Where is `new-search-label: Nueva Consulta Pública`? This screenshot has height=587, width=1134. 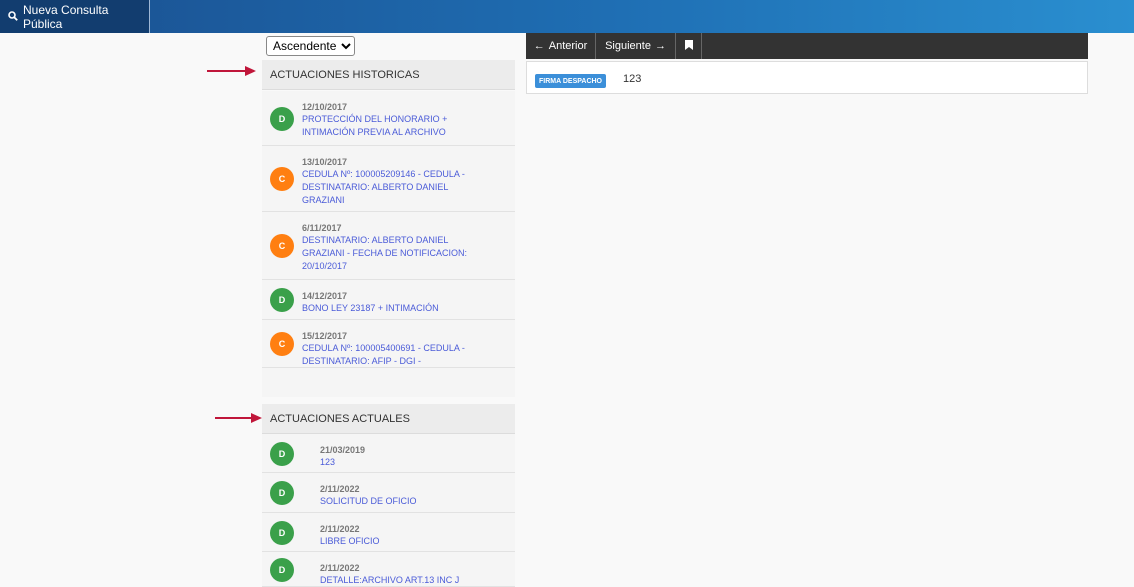 new-search-label: Nueva Consulta Pública is located at coordinates (66, 16).